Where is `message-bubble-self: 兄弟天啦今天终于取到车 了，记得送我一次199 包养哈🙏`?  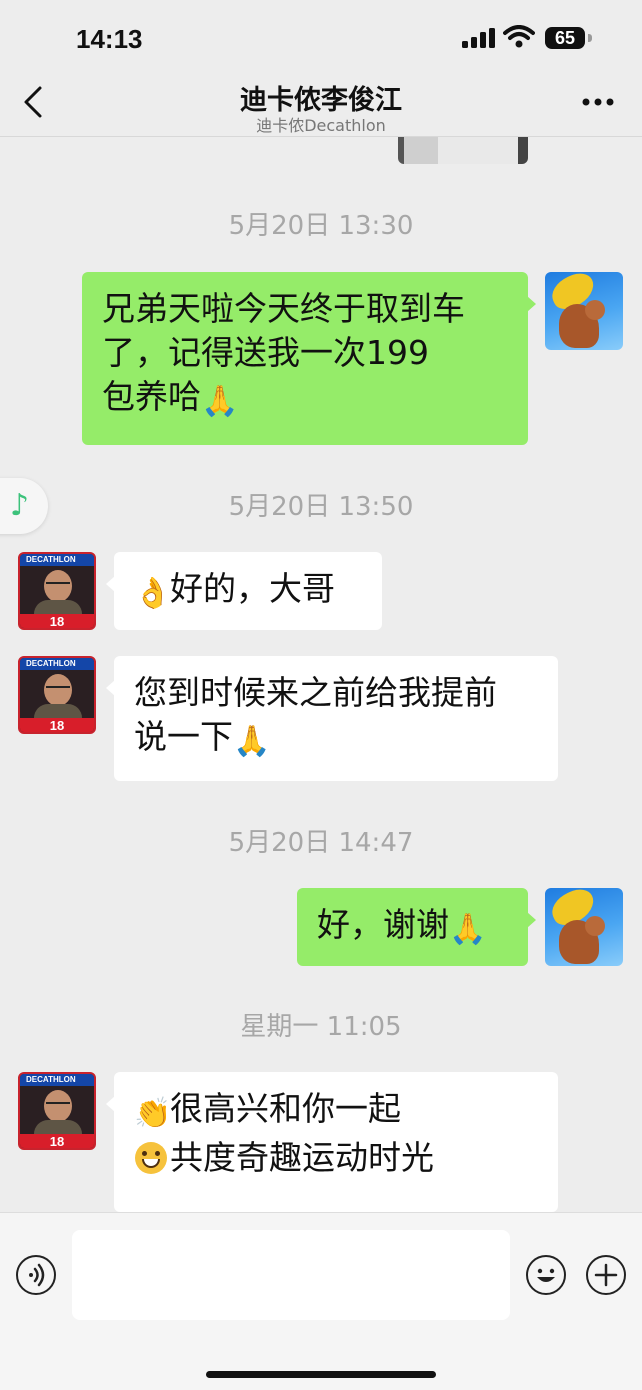
message-bubble-self: 兄弟天啦今天终于取到车 了，记得送我一次199 包养哈🙏 is located at coordinates (309, 358).